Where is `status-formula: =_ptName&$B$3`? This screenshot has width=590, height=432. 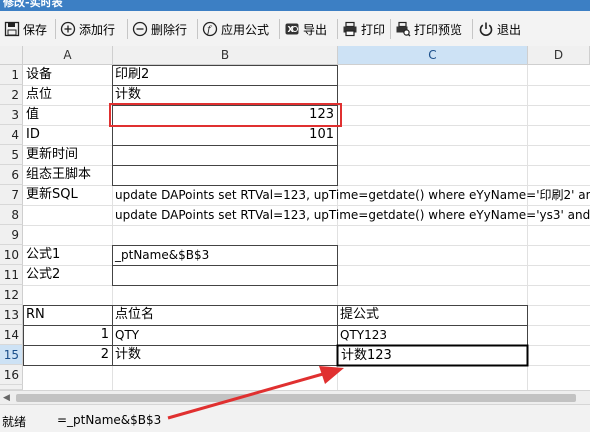
status-formula: =_ptName&$B$3 is located at coordinates (109, 420).